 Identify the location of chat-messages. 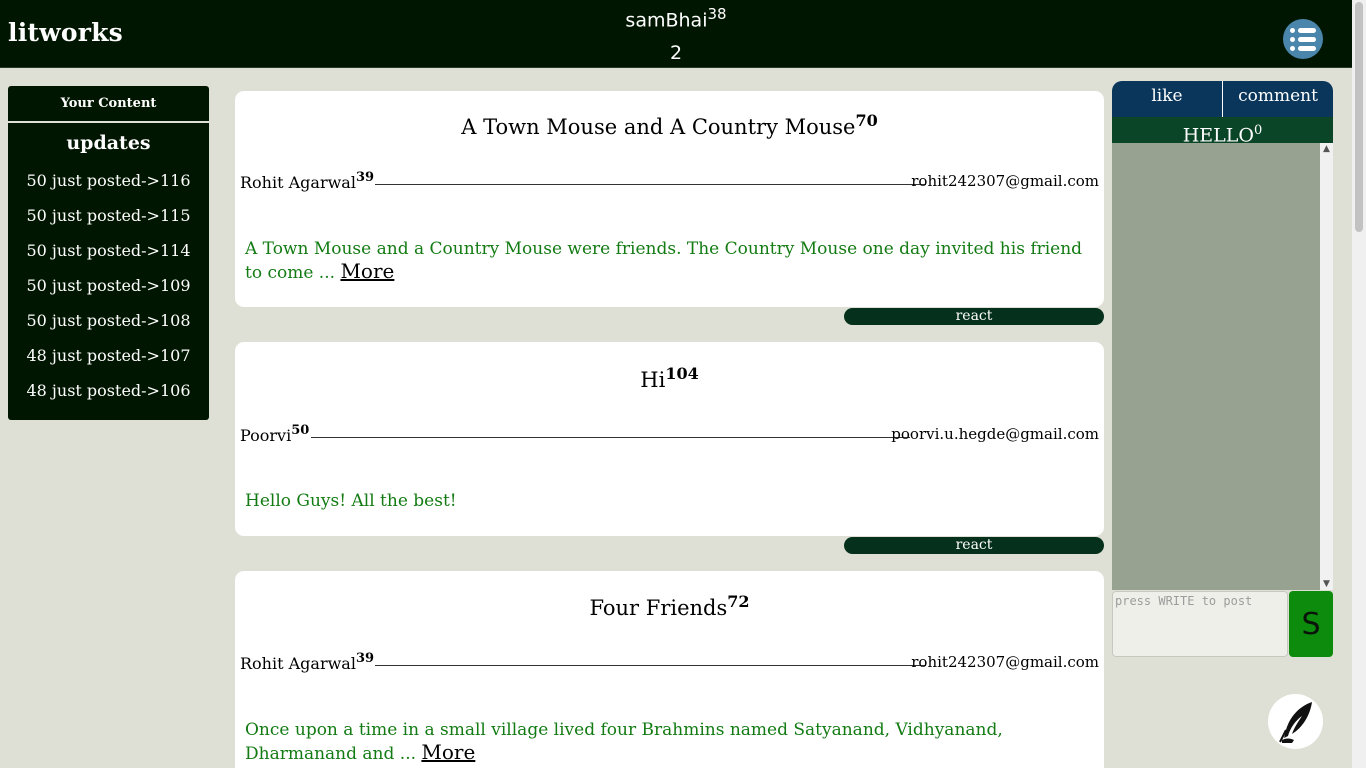
(1222, 366).